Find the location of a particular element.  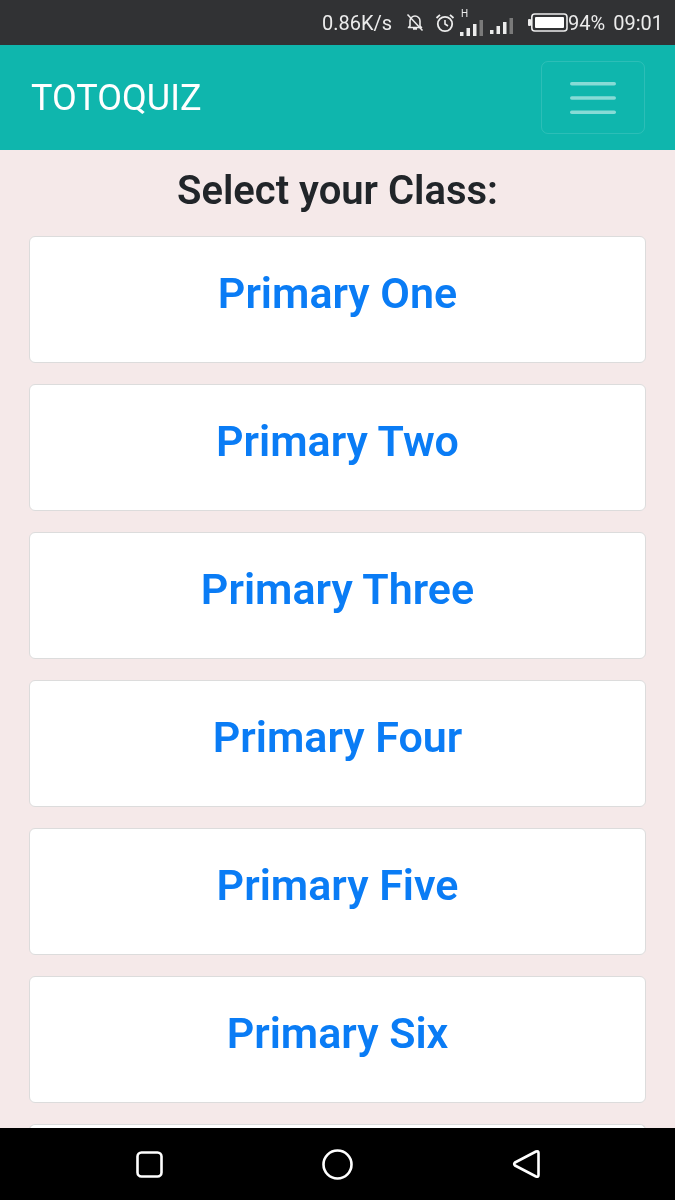

clock-time: 09:01 is located at coordinates (638, 22).